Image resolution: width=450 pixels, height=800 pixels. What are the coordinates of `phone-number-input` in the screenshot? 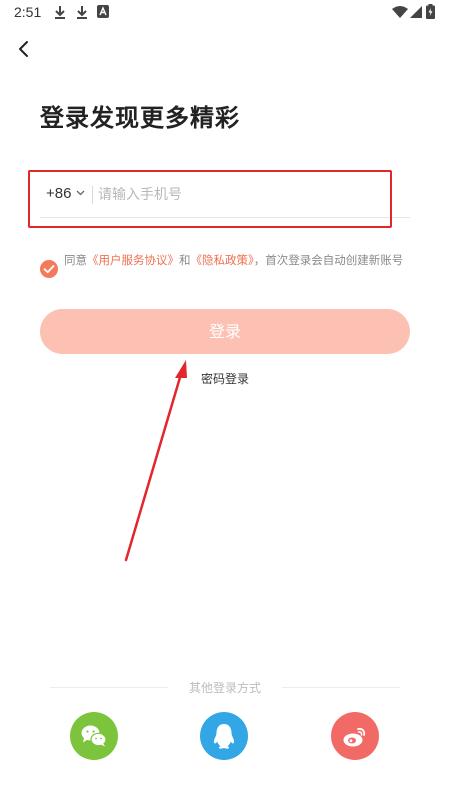 It's located at (248, 195).